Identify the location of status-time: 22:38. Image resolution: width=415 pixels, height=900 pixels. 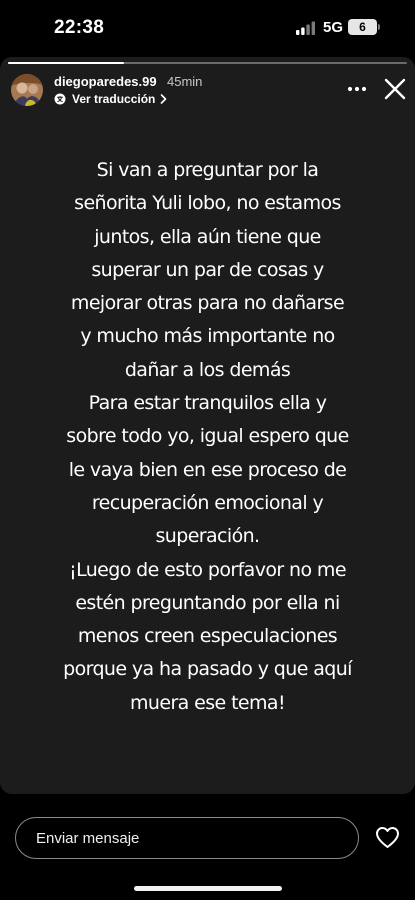
(79, 27).